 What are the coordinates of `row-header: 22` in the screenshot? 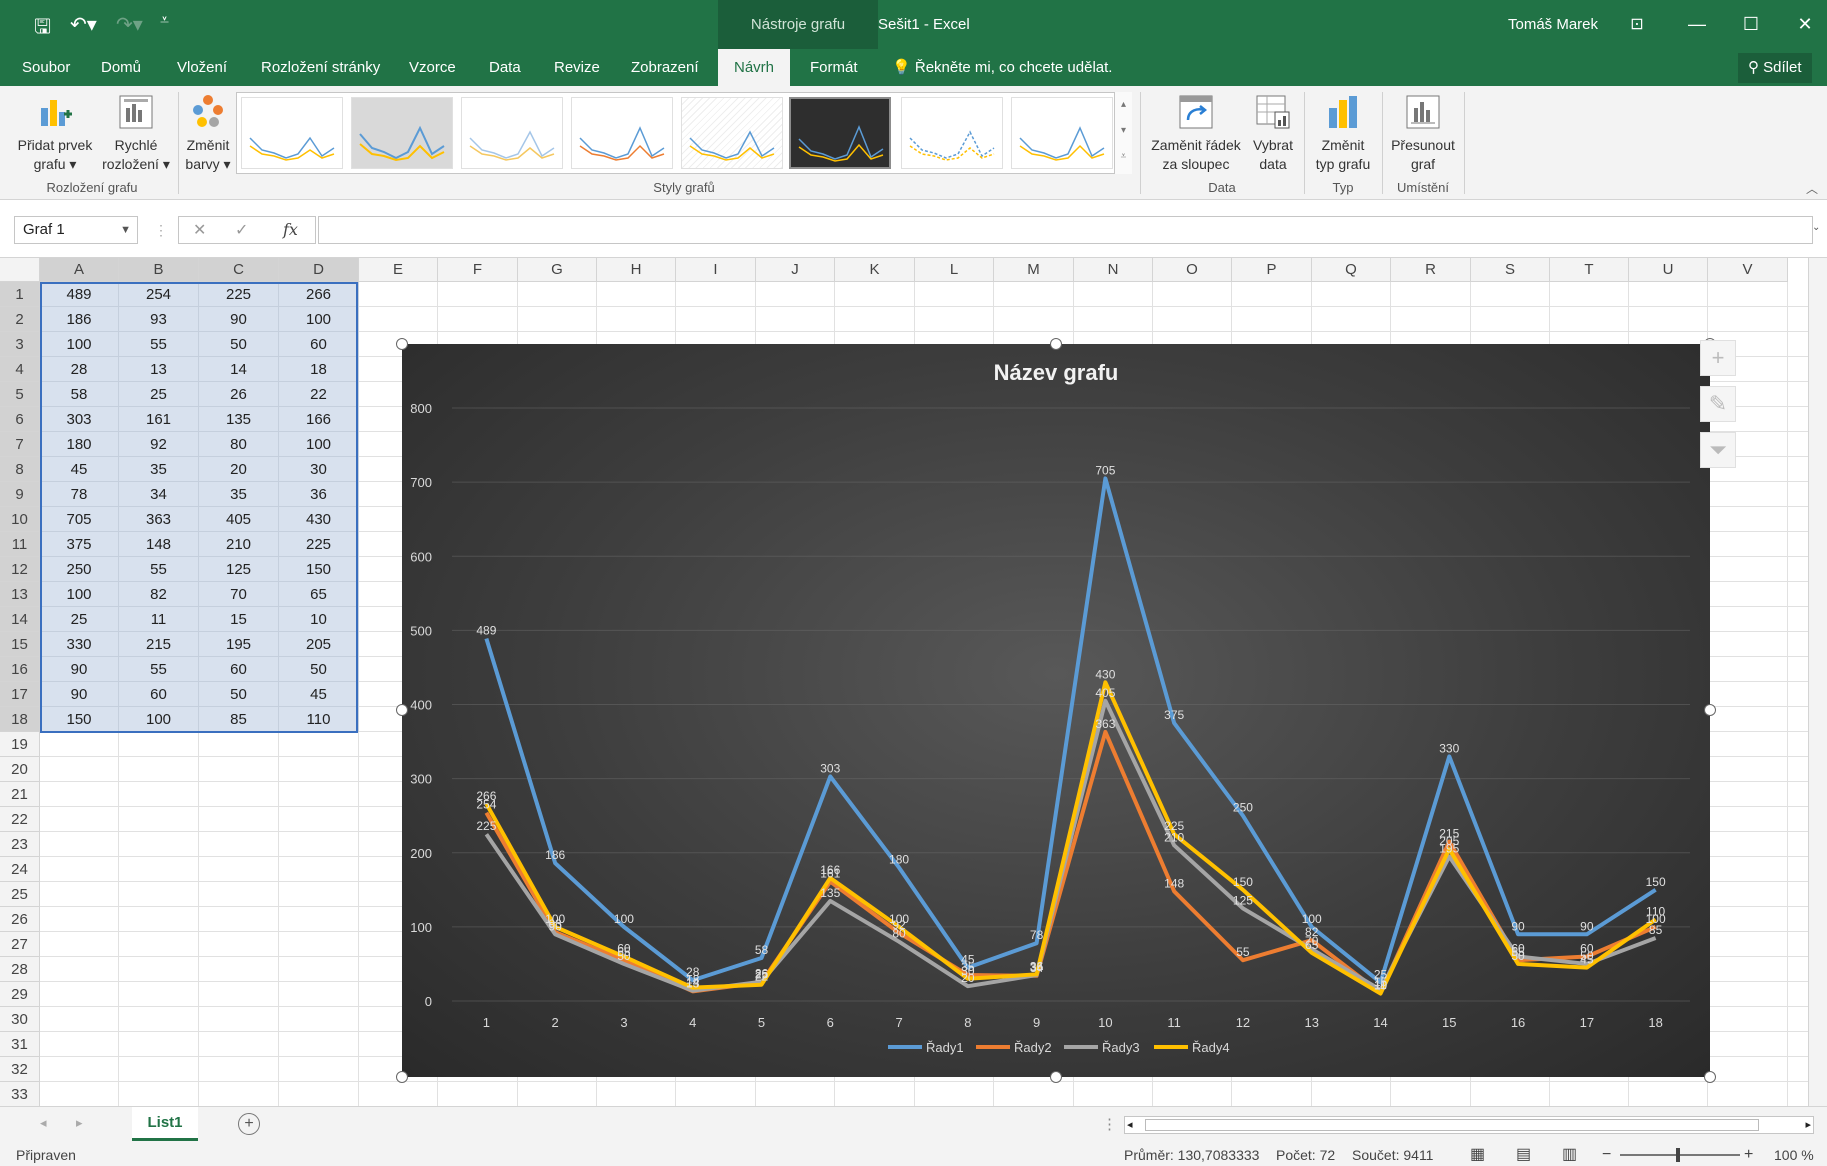 It's located at (20, 819).